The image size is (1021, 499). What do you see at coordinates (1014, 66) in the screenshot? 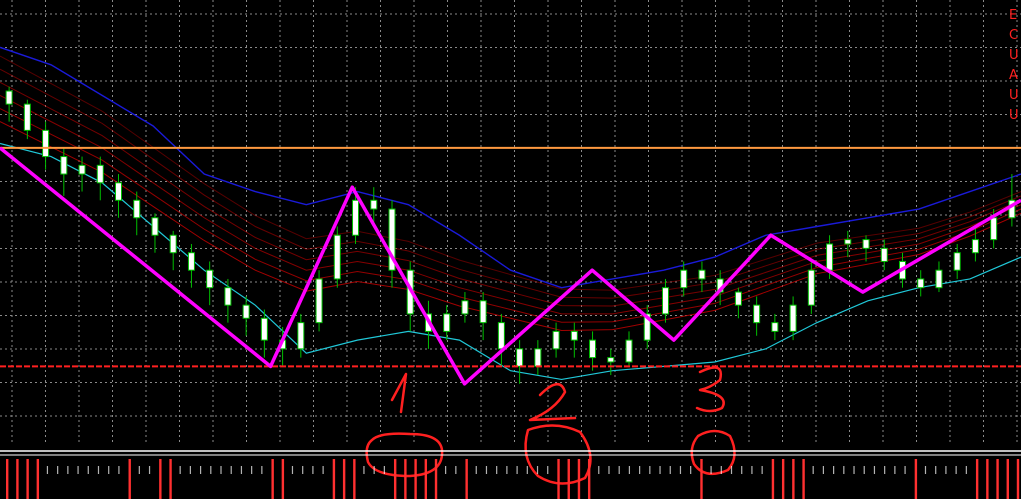
I see `side-labels: ECUAUU` at bounding box center [1014, 66].